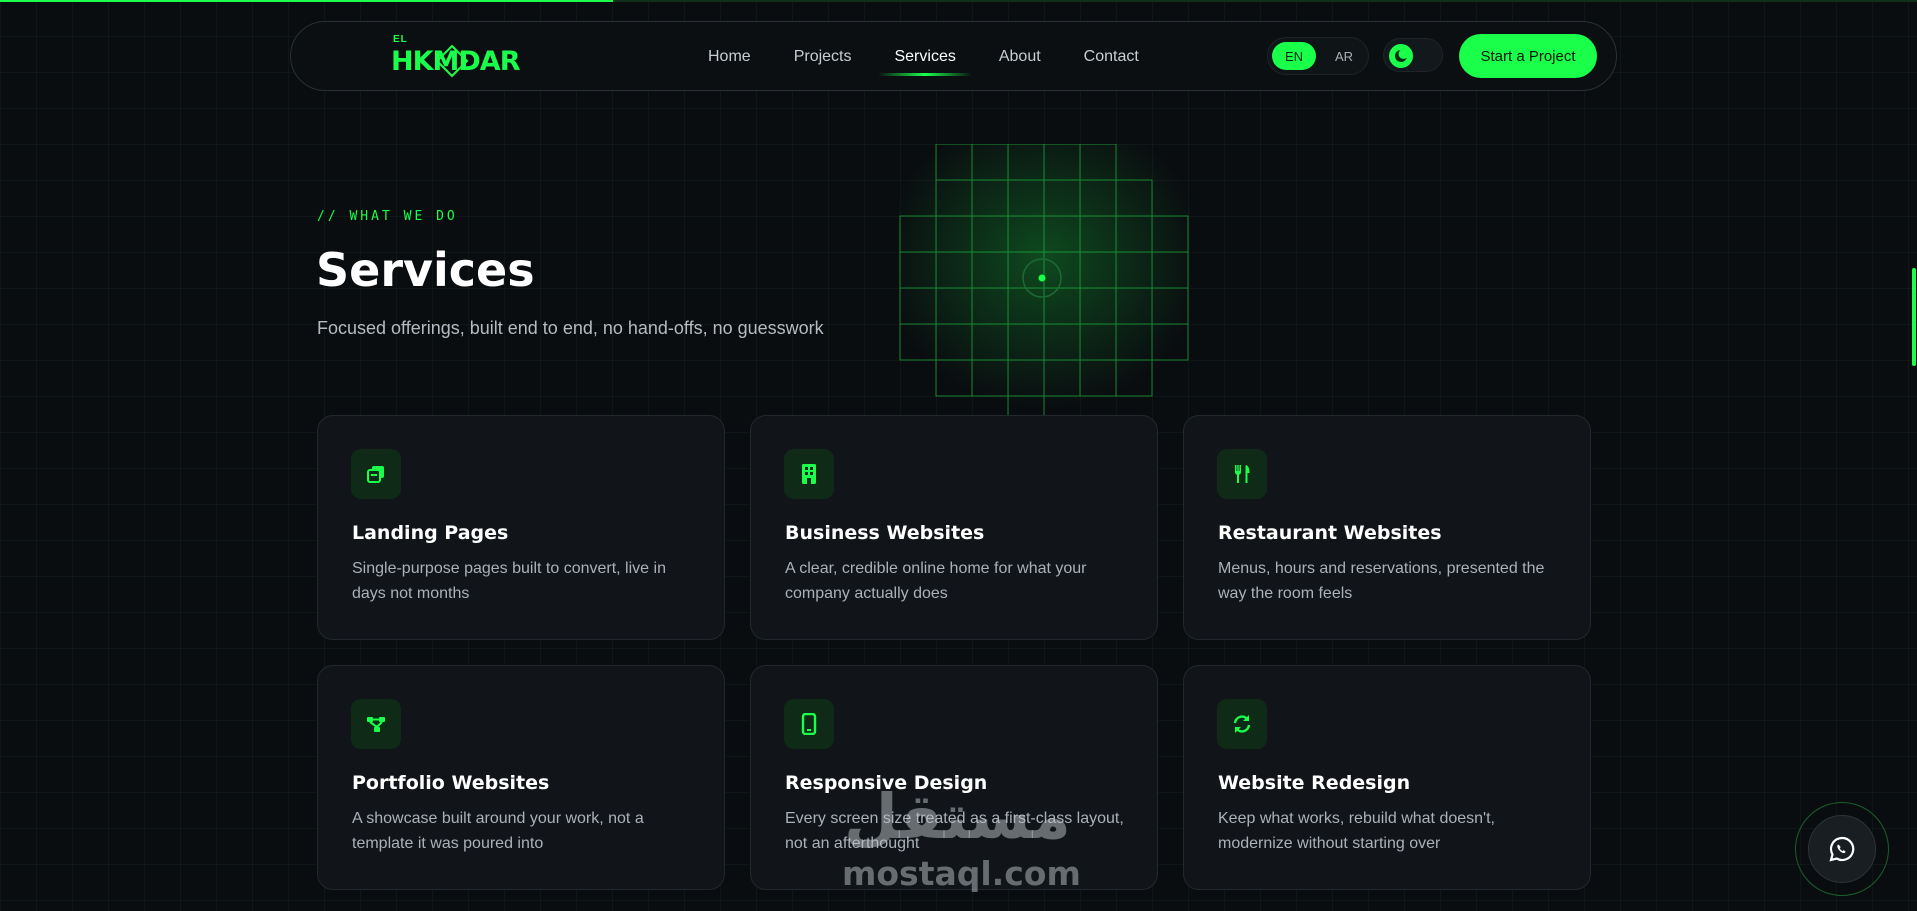  What do you see at coordinates (925, 62) in the screenshot?
I see `nav-services: Services` at bounding box center [925, 62].